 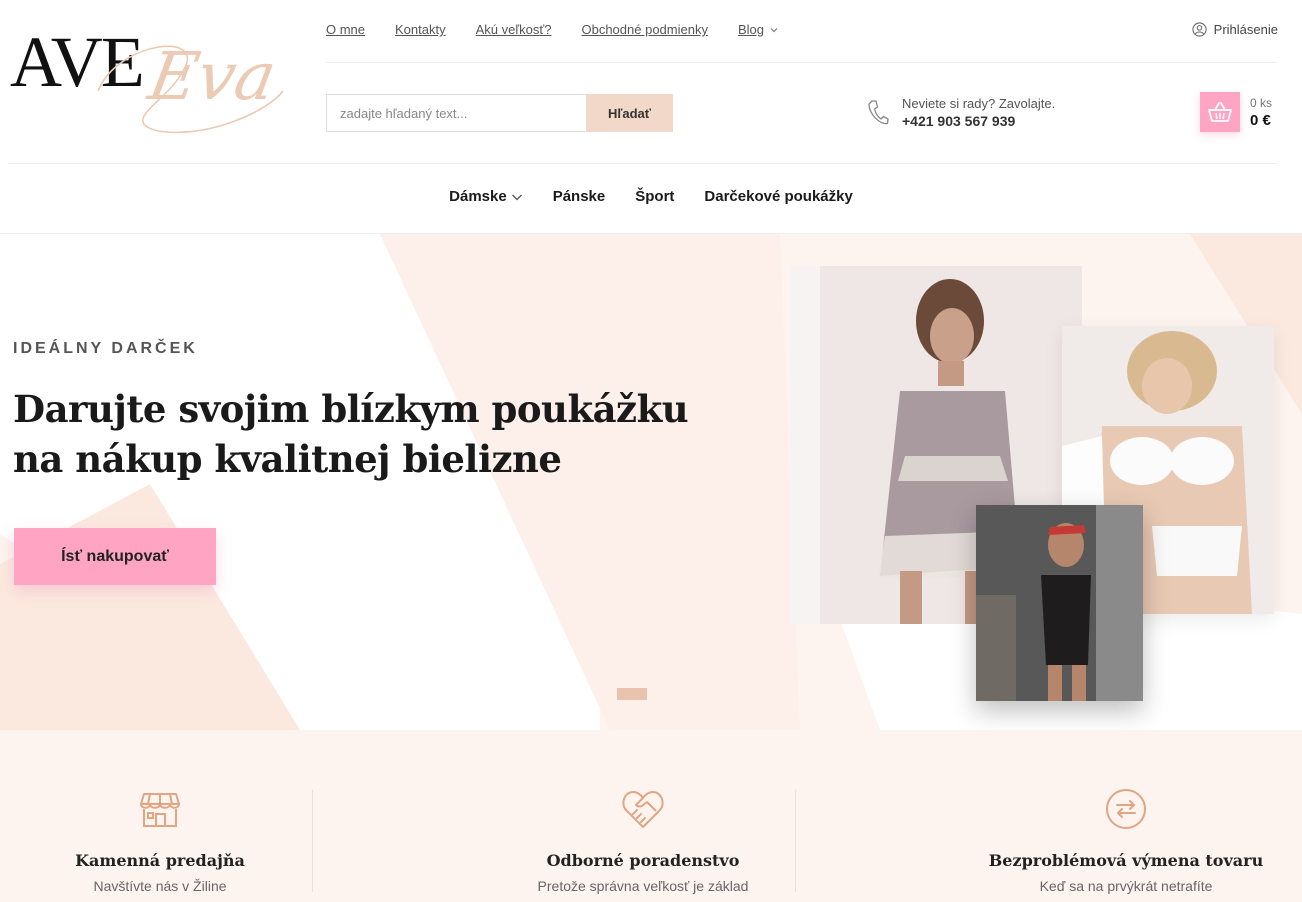 What do you see at coordinates (629, 113) in the screenshot?
I see `search-button: Hľadať` at bounding box center [629, 113].